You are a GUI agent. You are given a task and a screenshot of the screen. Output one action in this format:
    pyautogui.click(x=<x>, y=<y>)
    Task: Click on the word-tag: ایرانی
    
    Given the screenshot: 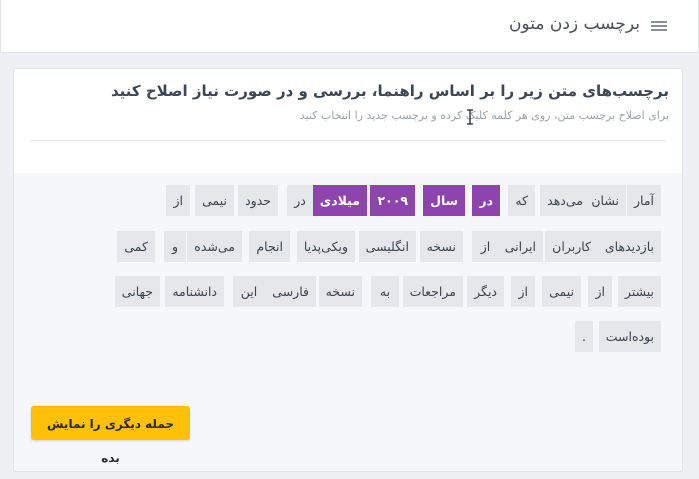 What is the action you would take?
    pyautogui.click(x=520, y=246)
    